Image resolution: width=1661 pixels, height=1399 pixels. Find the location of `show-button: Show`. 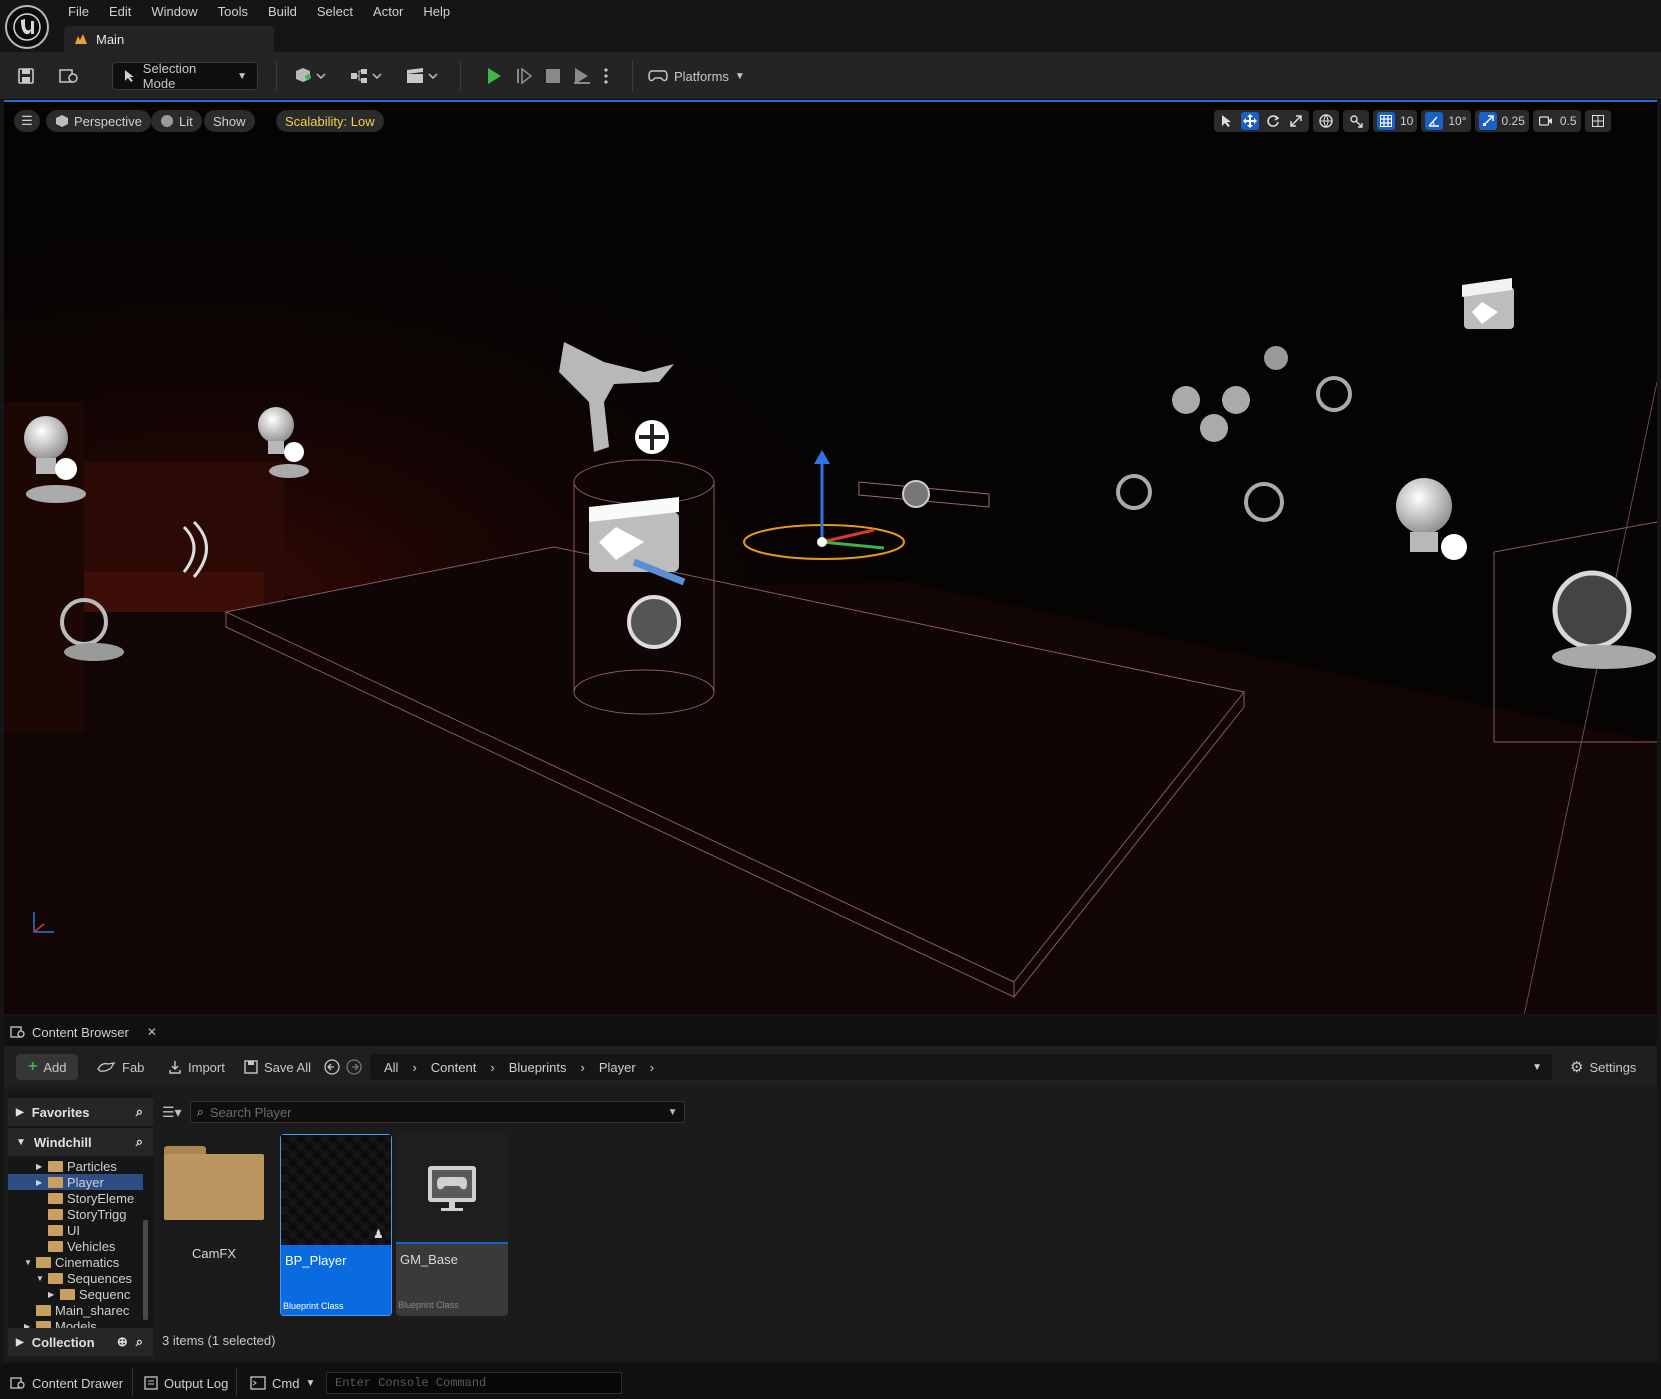

show-button: Show is located at coordinates (229, 121).